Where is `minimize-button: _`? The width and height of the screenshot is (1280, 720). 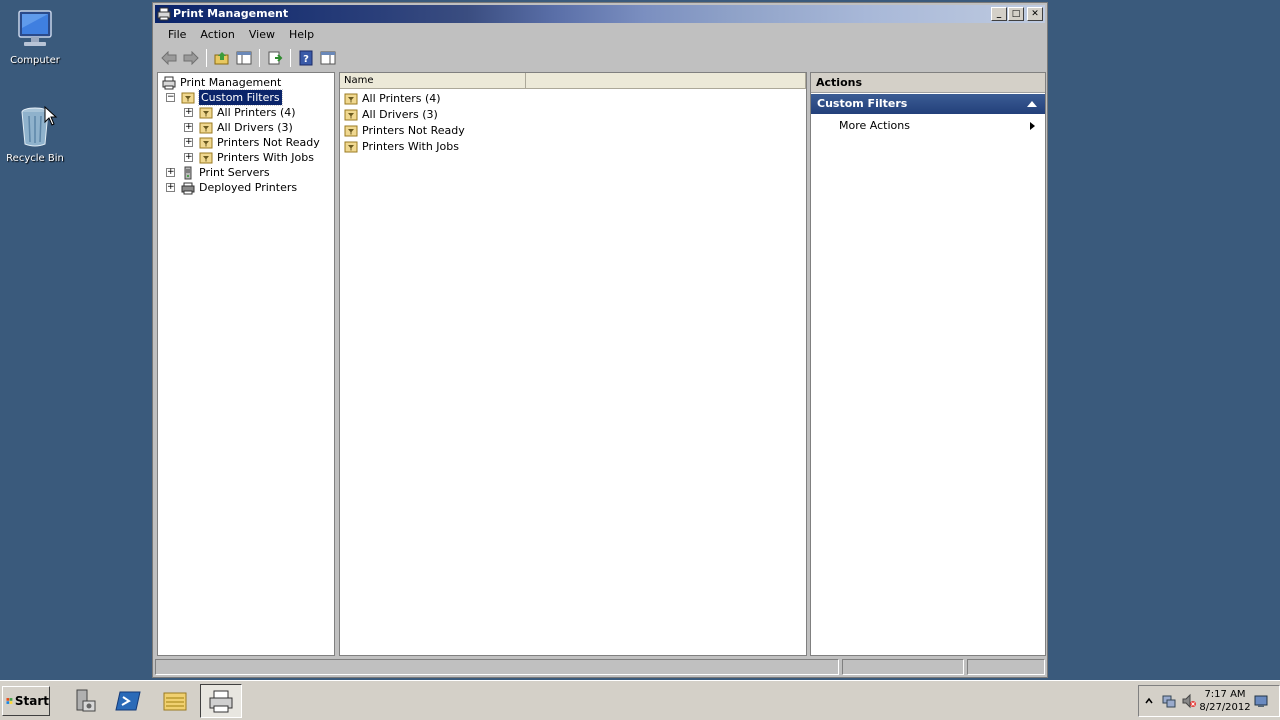 minimize-button: _ is located at coordinates (999, 14).